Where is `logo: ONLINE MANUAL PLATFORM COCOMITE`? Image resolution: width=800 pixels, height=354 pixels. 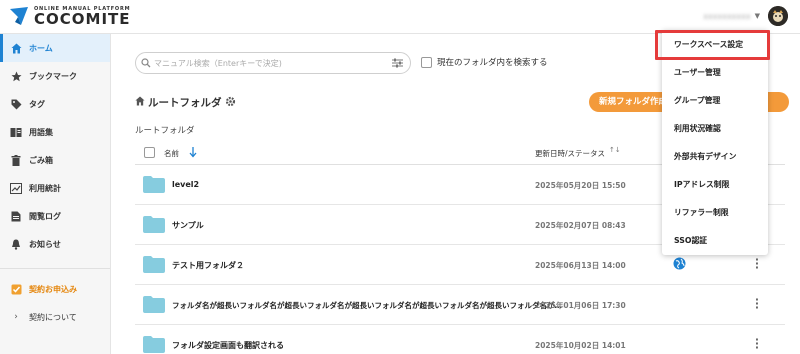
logo: ONLINE MANUAL PLATFORM COCOMITE is located at coordinates (69, 16).